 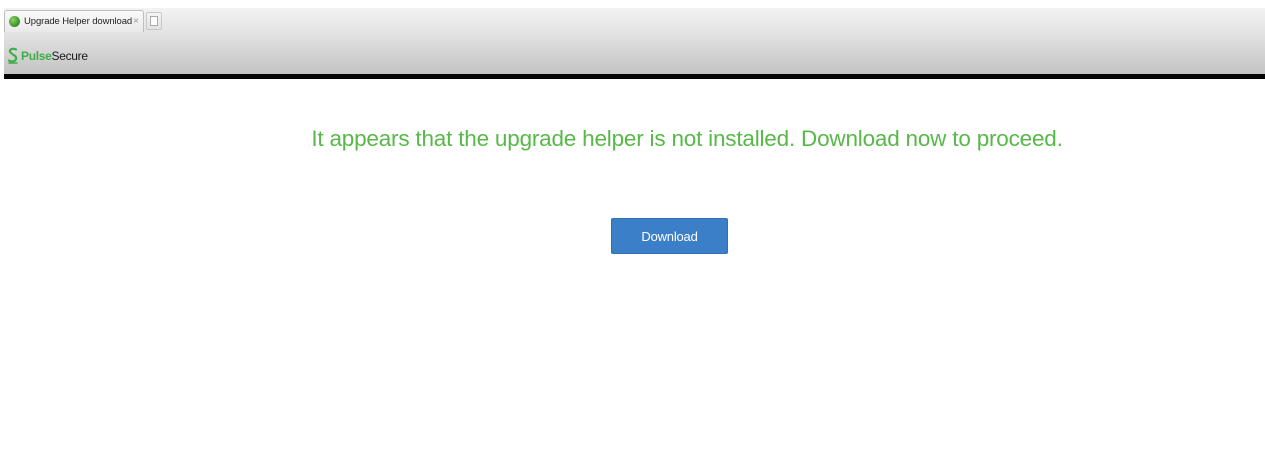 I want to click on new-tab-button, so click(x=154, y=21).